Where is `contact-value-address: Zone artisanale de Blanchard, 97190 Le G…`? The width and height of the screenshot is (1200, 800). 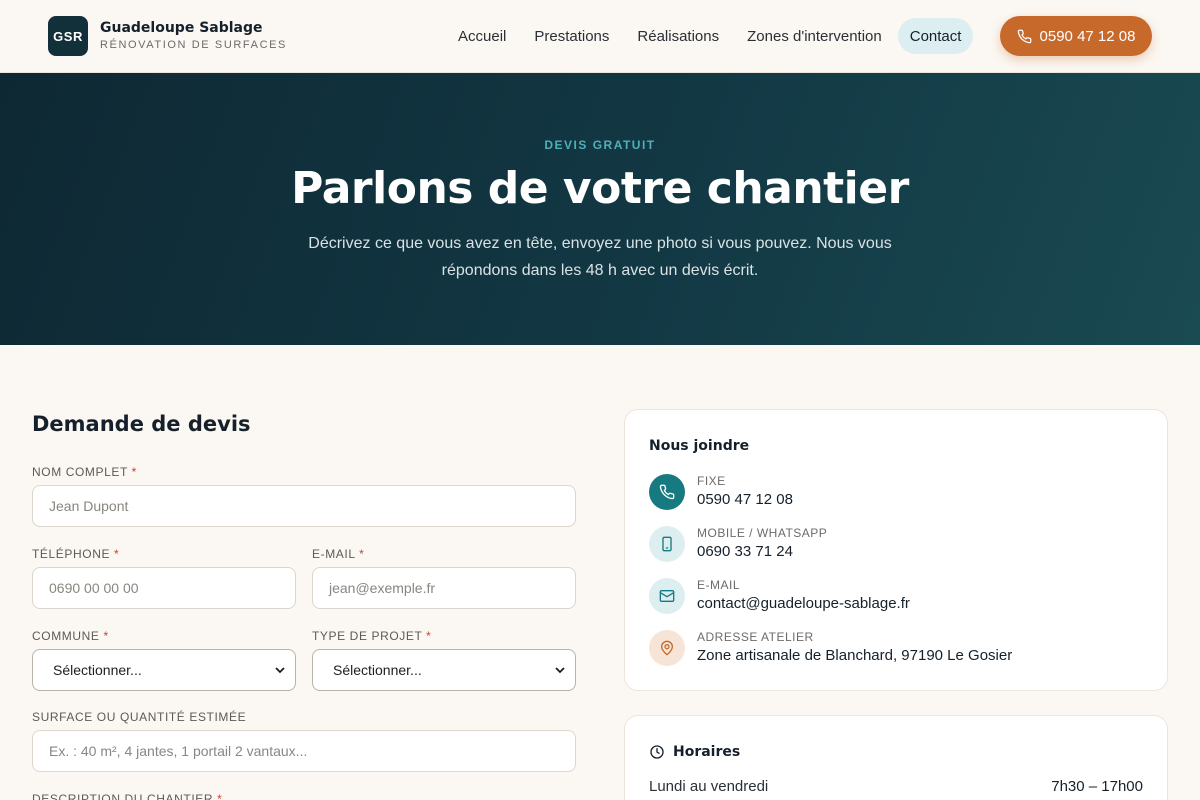
contact-value-address: Zone artisanale de Blanchard, 97190 Le G… is located at coordinates (855, 655).